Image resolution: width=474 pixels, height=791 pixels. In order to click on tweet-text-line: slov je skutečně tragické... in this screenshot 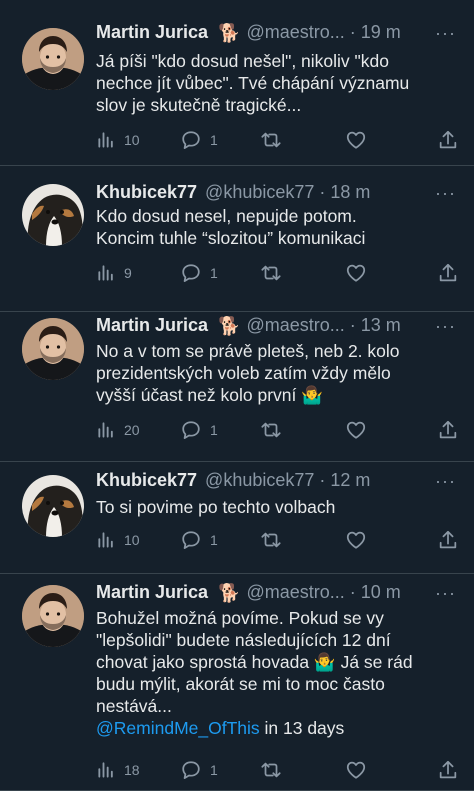, I will do `click(199, 105)`.